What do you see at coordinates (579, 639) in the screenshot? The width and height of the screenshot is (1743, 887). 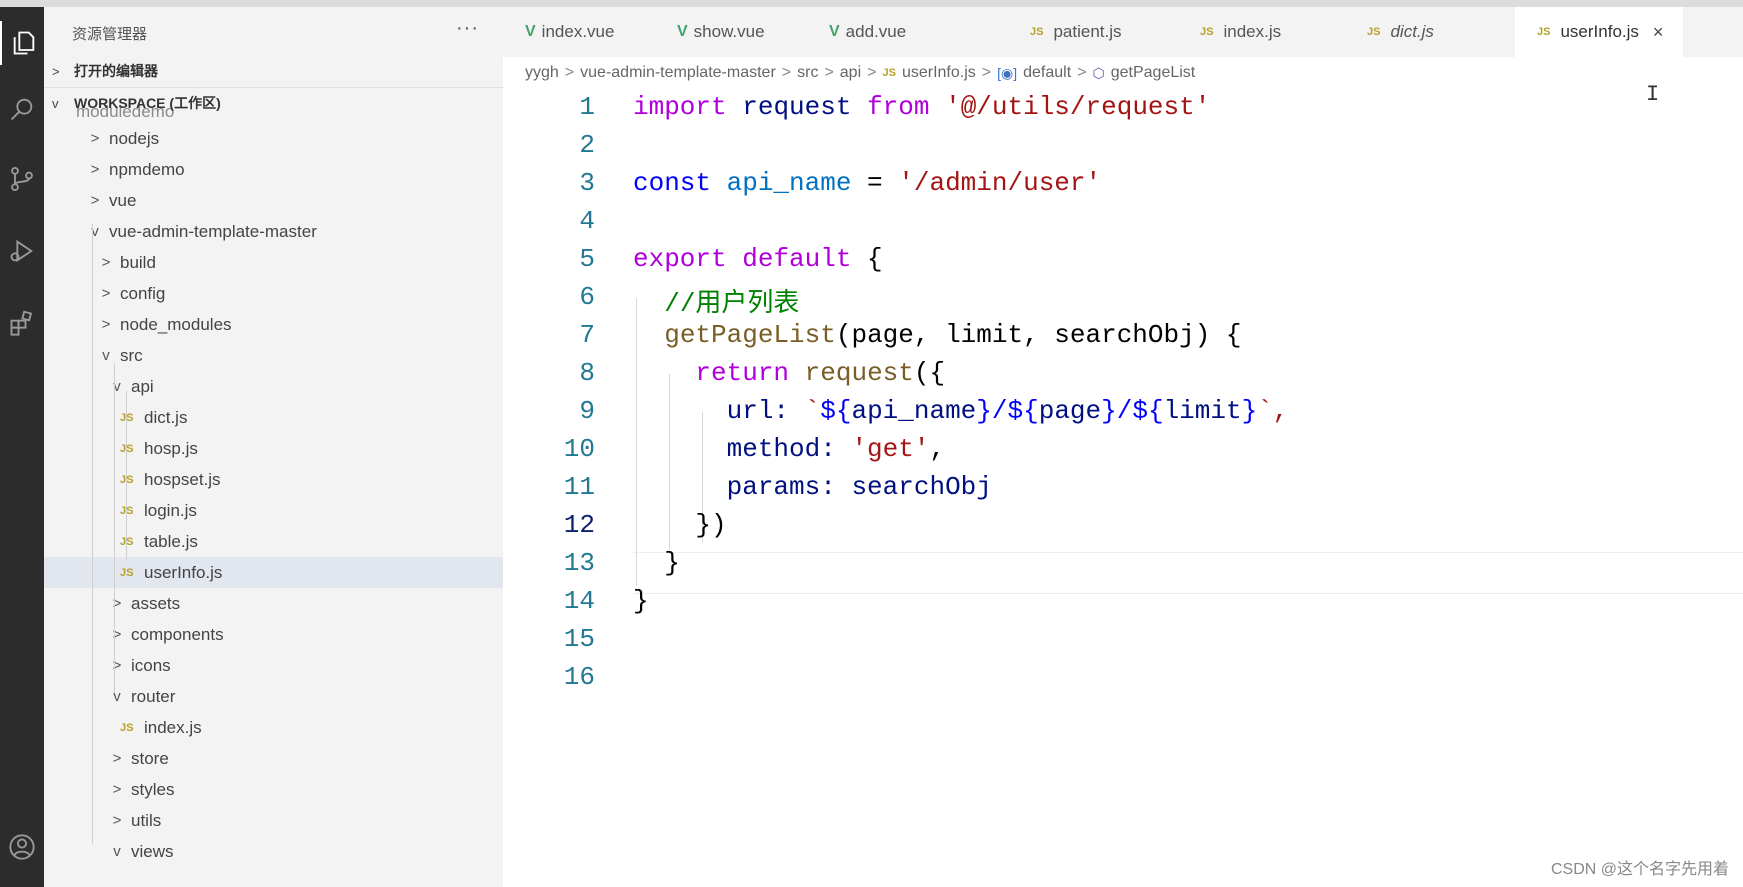 I see `line-number: 15` at bounding box center [579, 639].